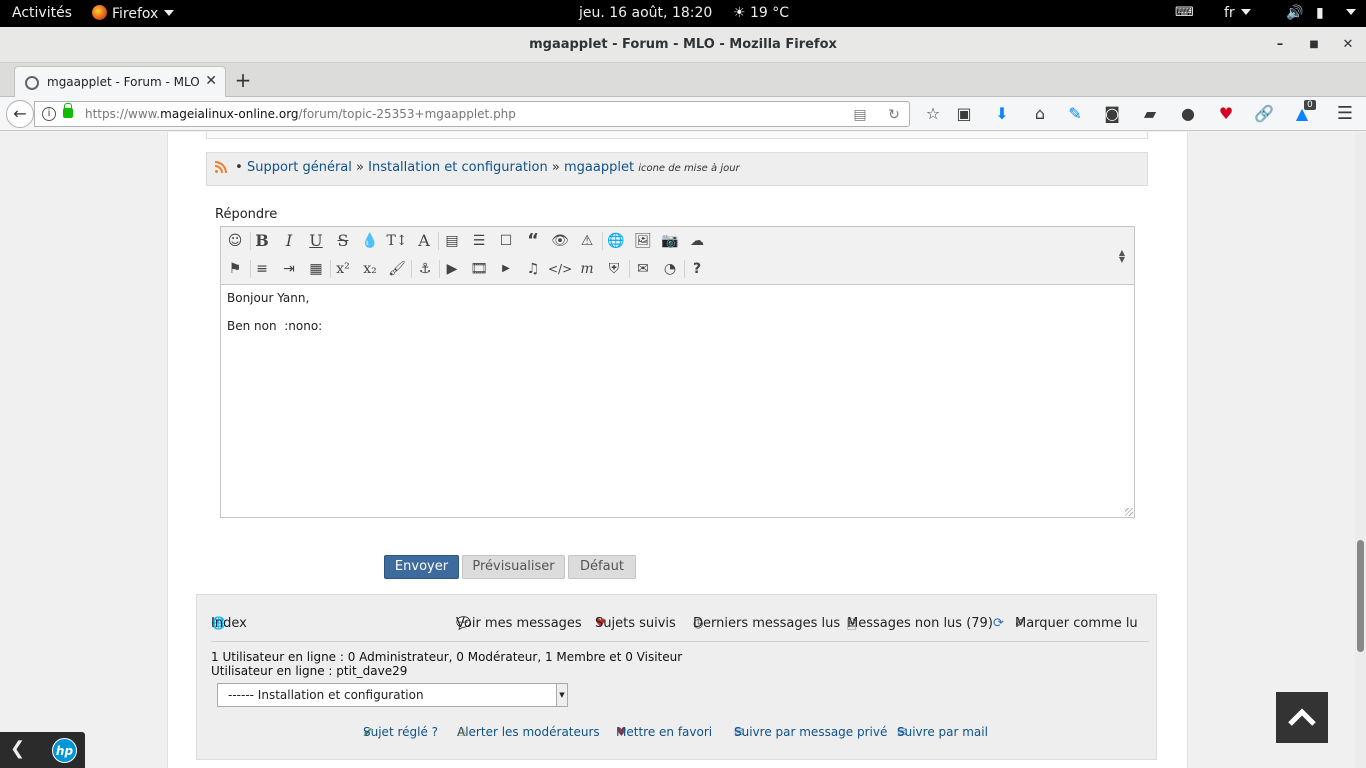 Image resolution: width=1366 pixels, height=768 pixels. I want to click on scrollbar-thumb, so click(1360, 596).